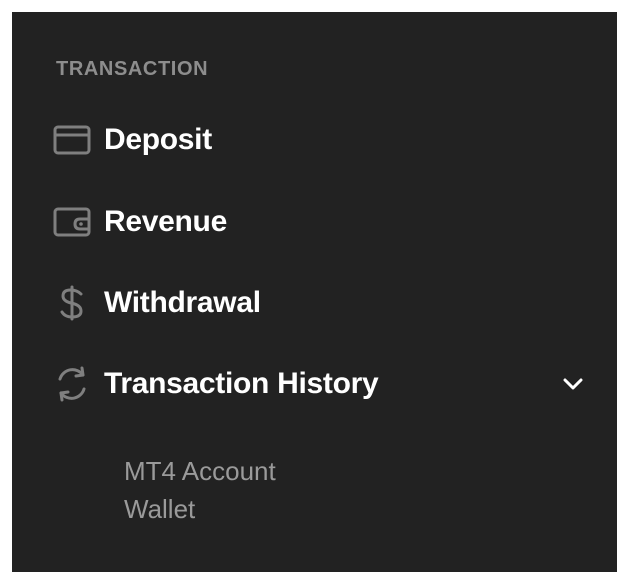  I want to click on refresh-icon, so click(78, 384).